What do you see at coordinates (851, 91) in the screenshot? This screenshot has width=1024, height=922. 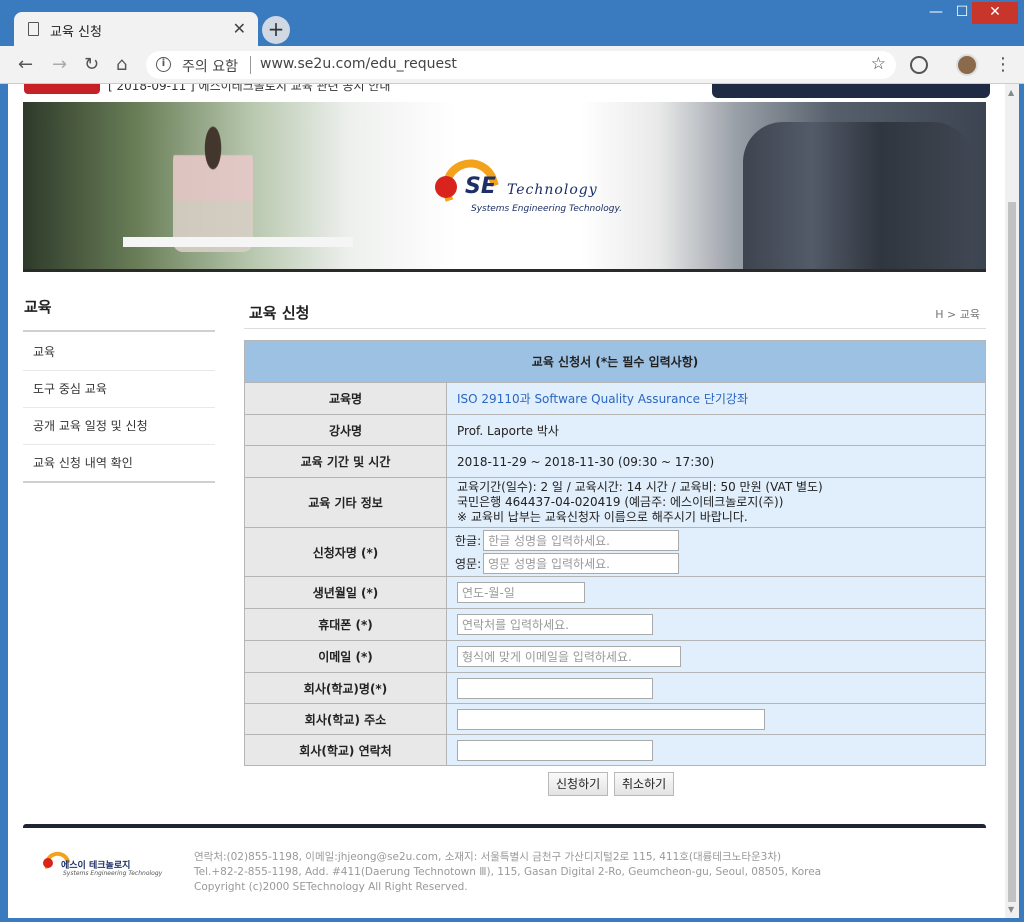 I see `top-search-panel` at bounding box center [851, 91].